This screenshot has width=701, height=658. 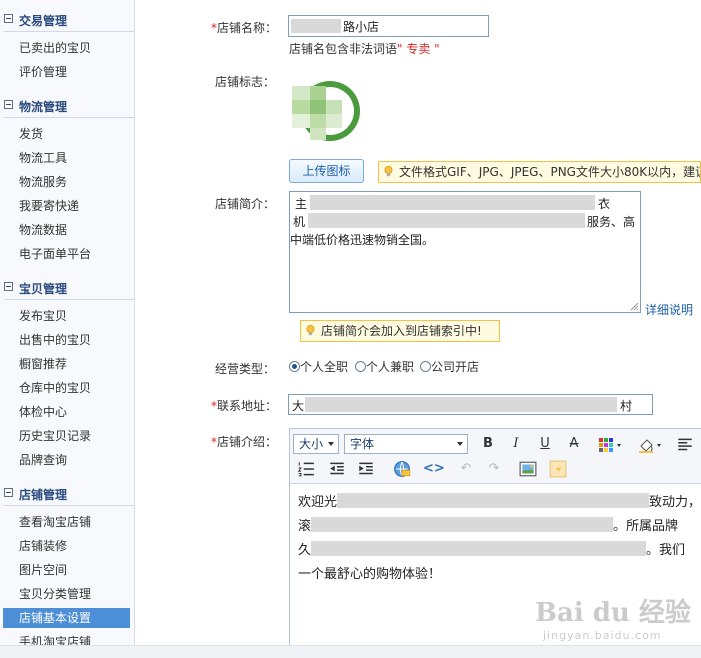 What do you see at coordinates (434, 469) in the screenshot?
I see `source-code-icon: <>` at bounding box center [434, 469].